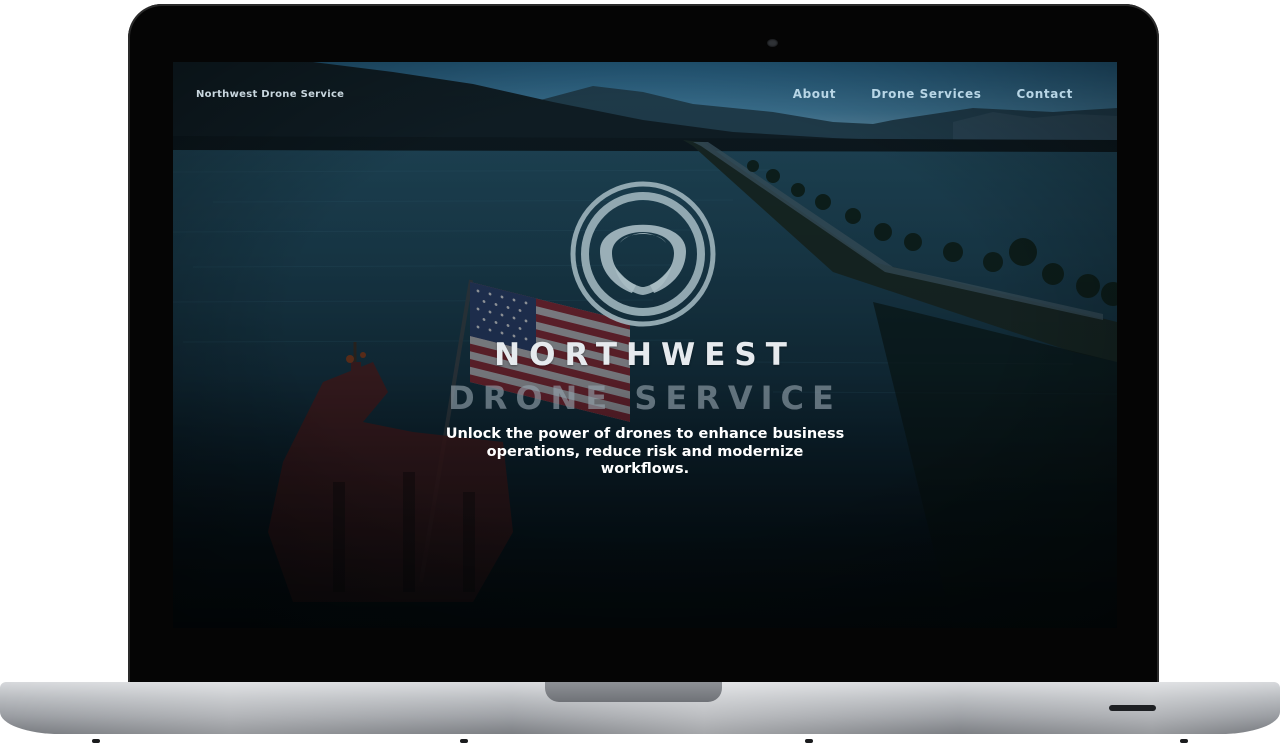 This screenshot has height=746, width=1280. Describe the element at coordinates (643, 254) in the screenshot. I see `circular-wings-emblem-icon` at that location.